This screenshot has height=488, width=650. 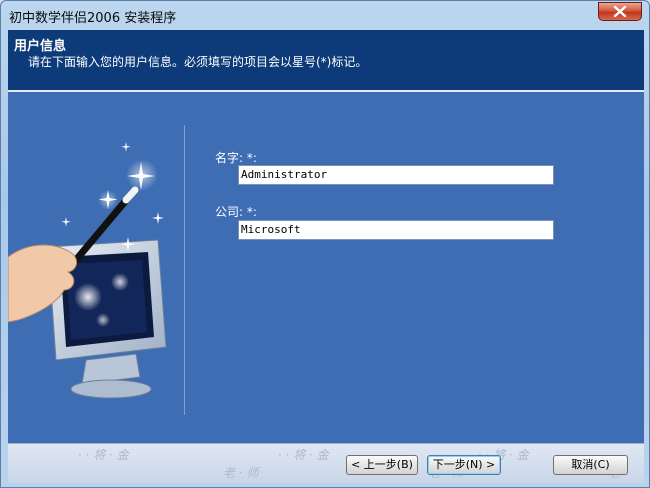 What do you see at coordinates (93, 18) in the screenshot?
I see `window-title: 初中数学伴侣2006 安装程序` at bounding box center [93, 18].